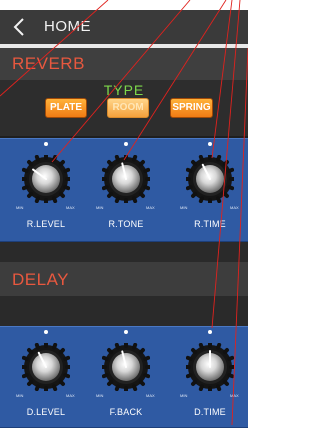  What do you see at coordinates (66, 108) in the screenshot?
I see `type-button-plate: PLATE` at bounding box center [66, 108].